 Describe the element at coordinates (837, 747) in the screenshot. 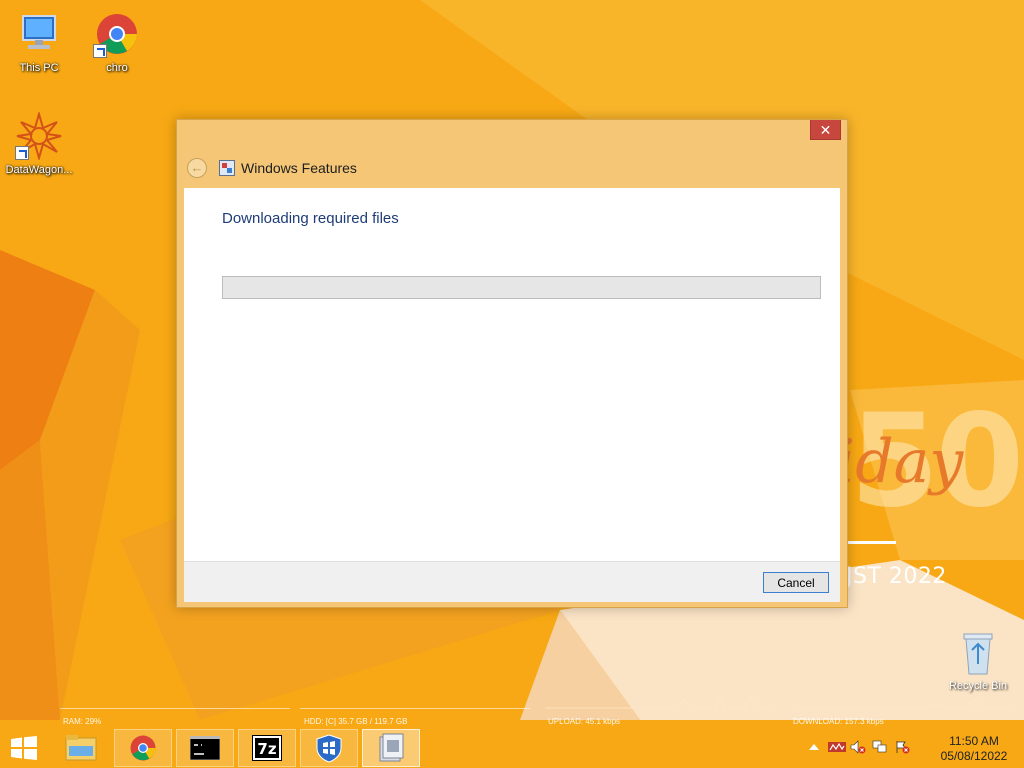

I see `monitor-app-icon` at that location.